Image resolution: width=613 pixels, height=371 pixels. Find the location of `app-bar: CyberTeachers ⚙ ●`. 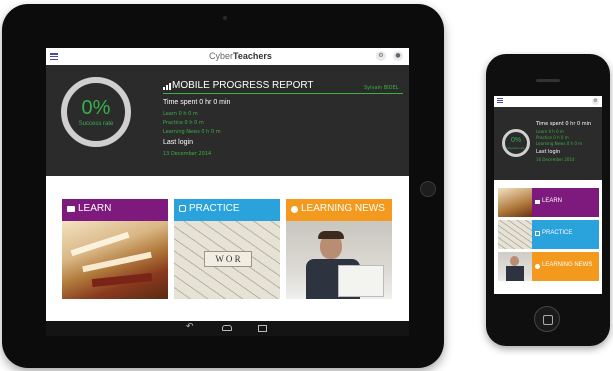

app-bar: CyberTeachers ⚙ ● is located at coordinates (227, 57).